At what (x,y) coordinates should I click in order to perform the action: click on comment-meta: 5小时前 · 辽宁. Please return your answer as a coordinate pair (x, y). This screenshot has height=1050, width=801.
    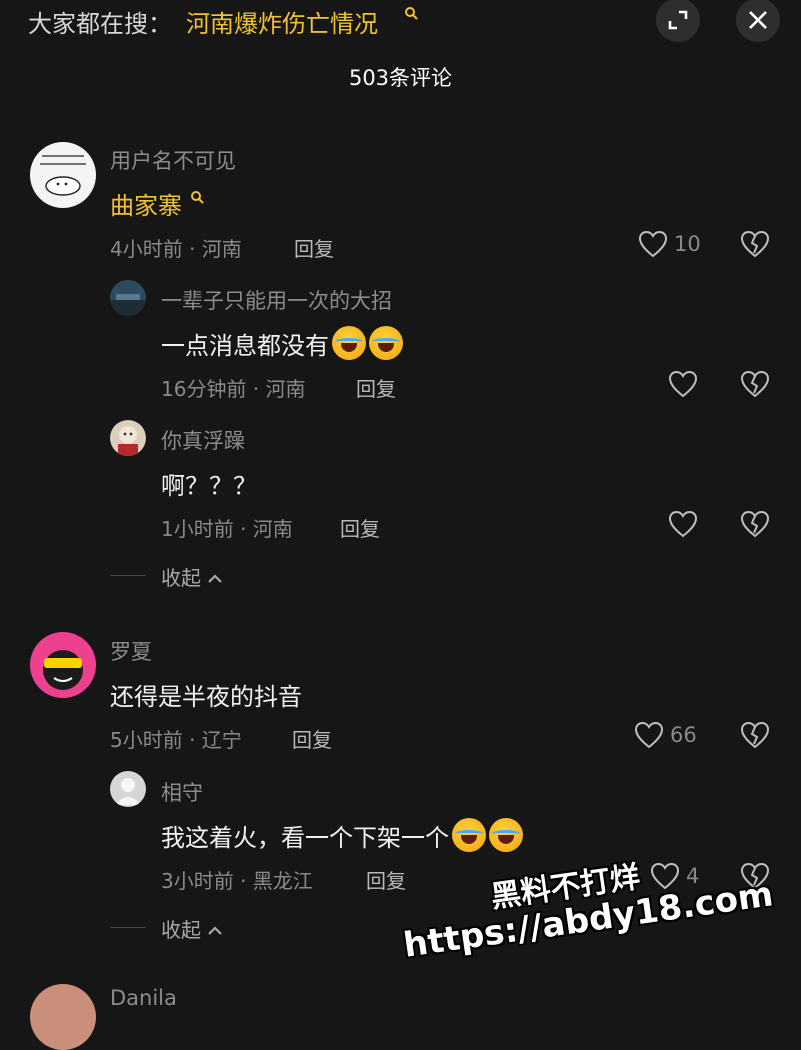
    Looking at the image, I should click on (176, 740).